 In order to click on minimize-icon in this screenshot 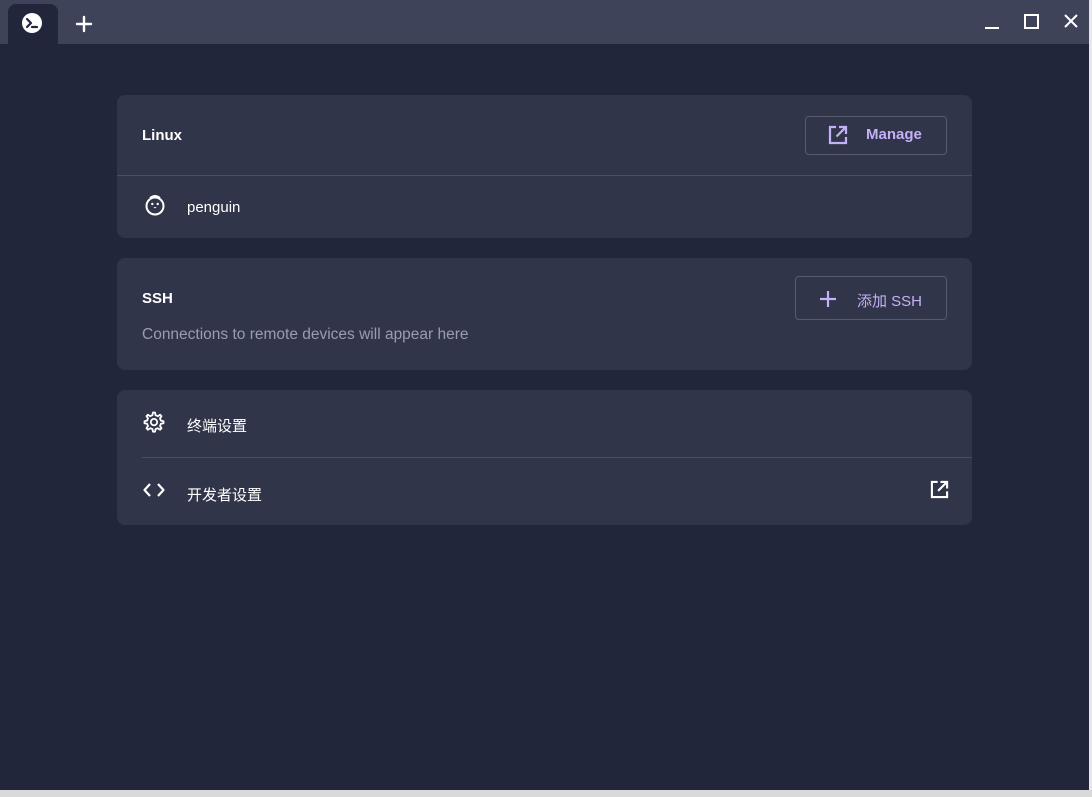, I will do `click(992, 22)`.